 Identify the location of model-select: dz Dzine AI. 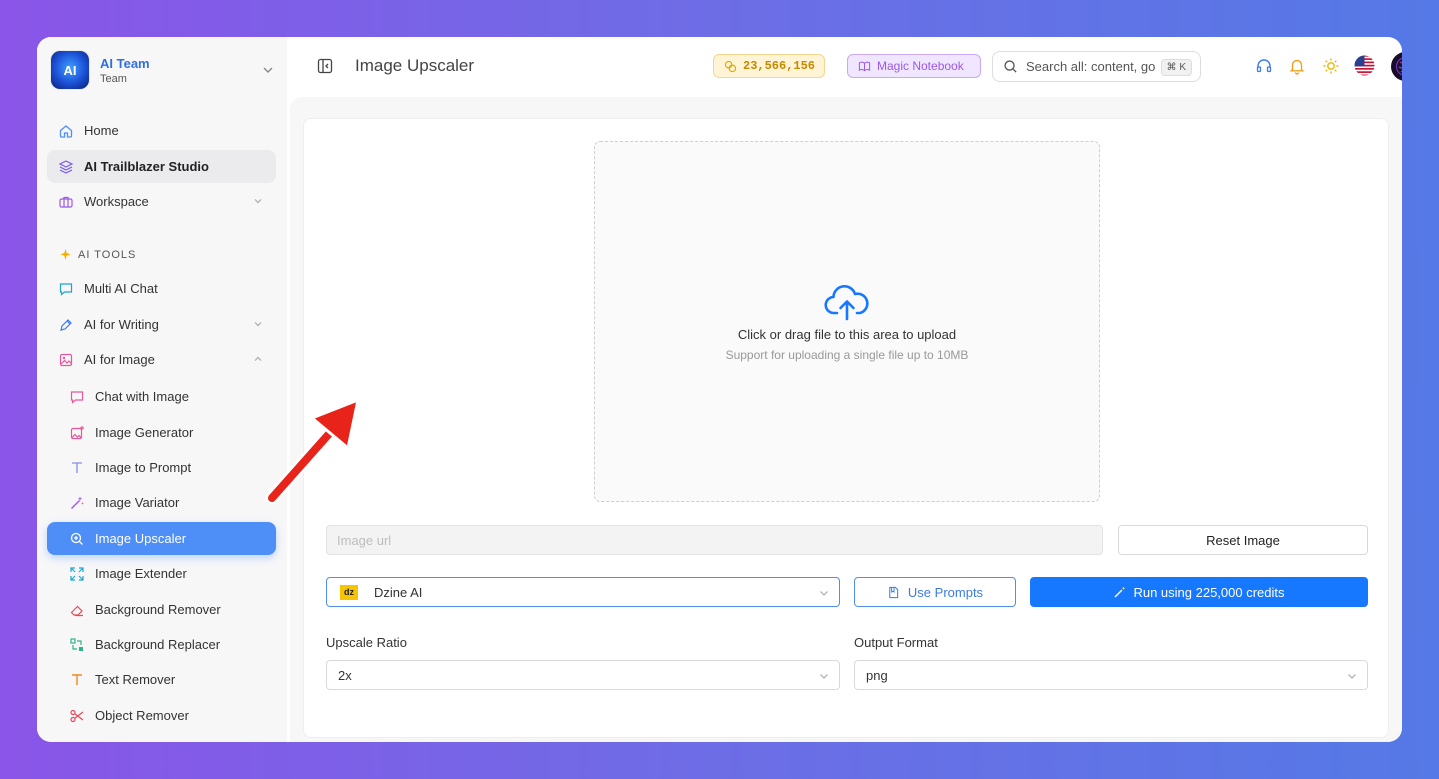
(583, 592).